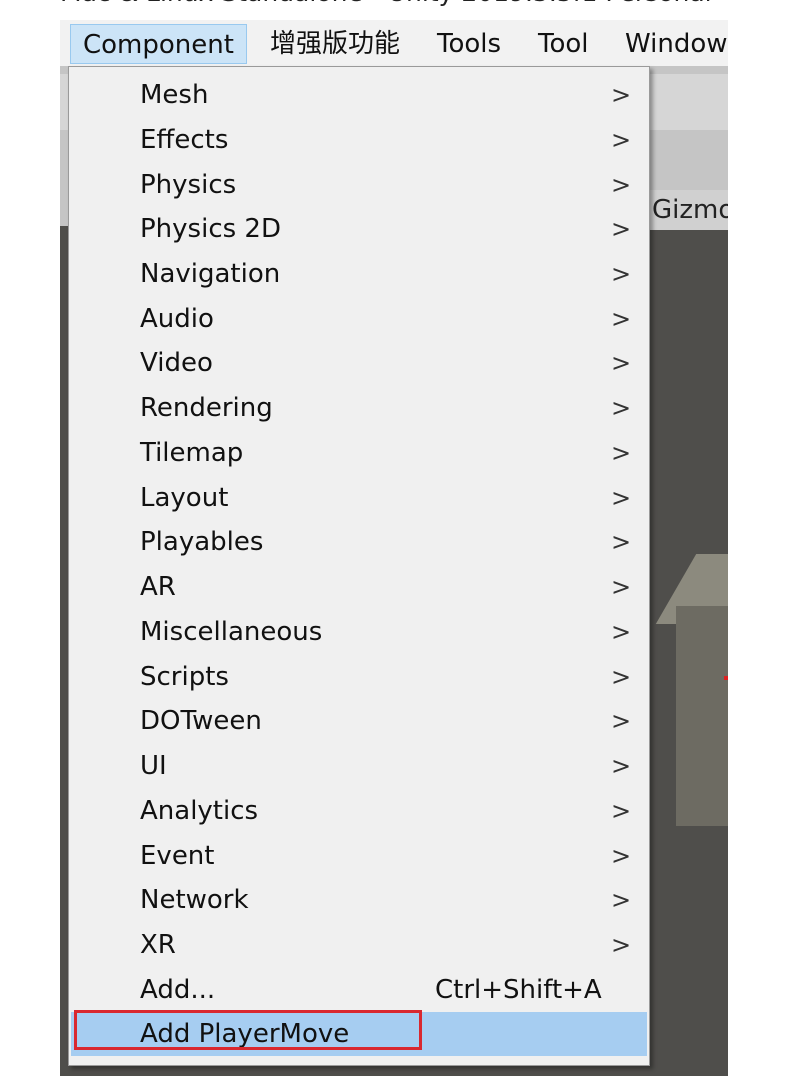 This screenshot has width=792, height=1088. I want to click on menu-item-ui: UI >, so click(359, 766).